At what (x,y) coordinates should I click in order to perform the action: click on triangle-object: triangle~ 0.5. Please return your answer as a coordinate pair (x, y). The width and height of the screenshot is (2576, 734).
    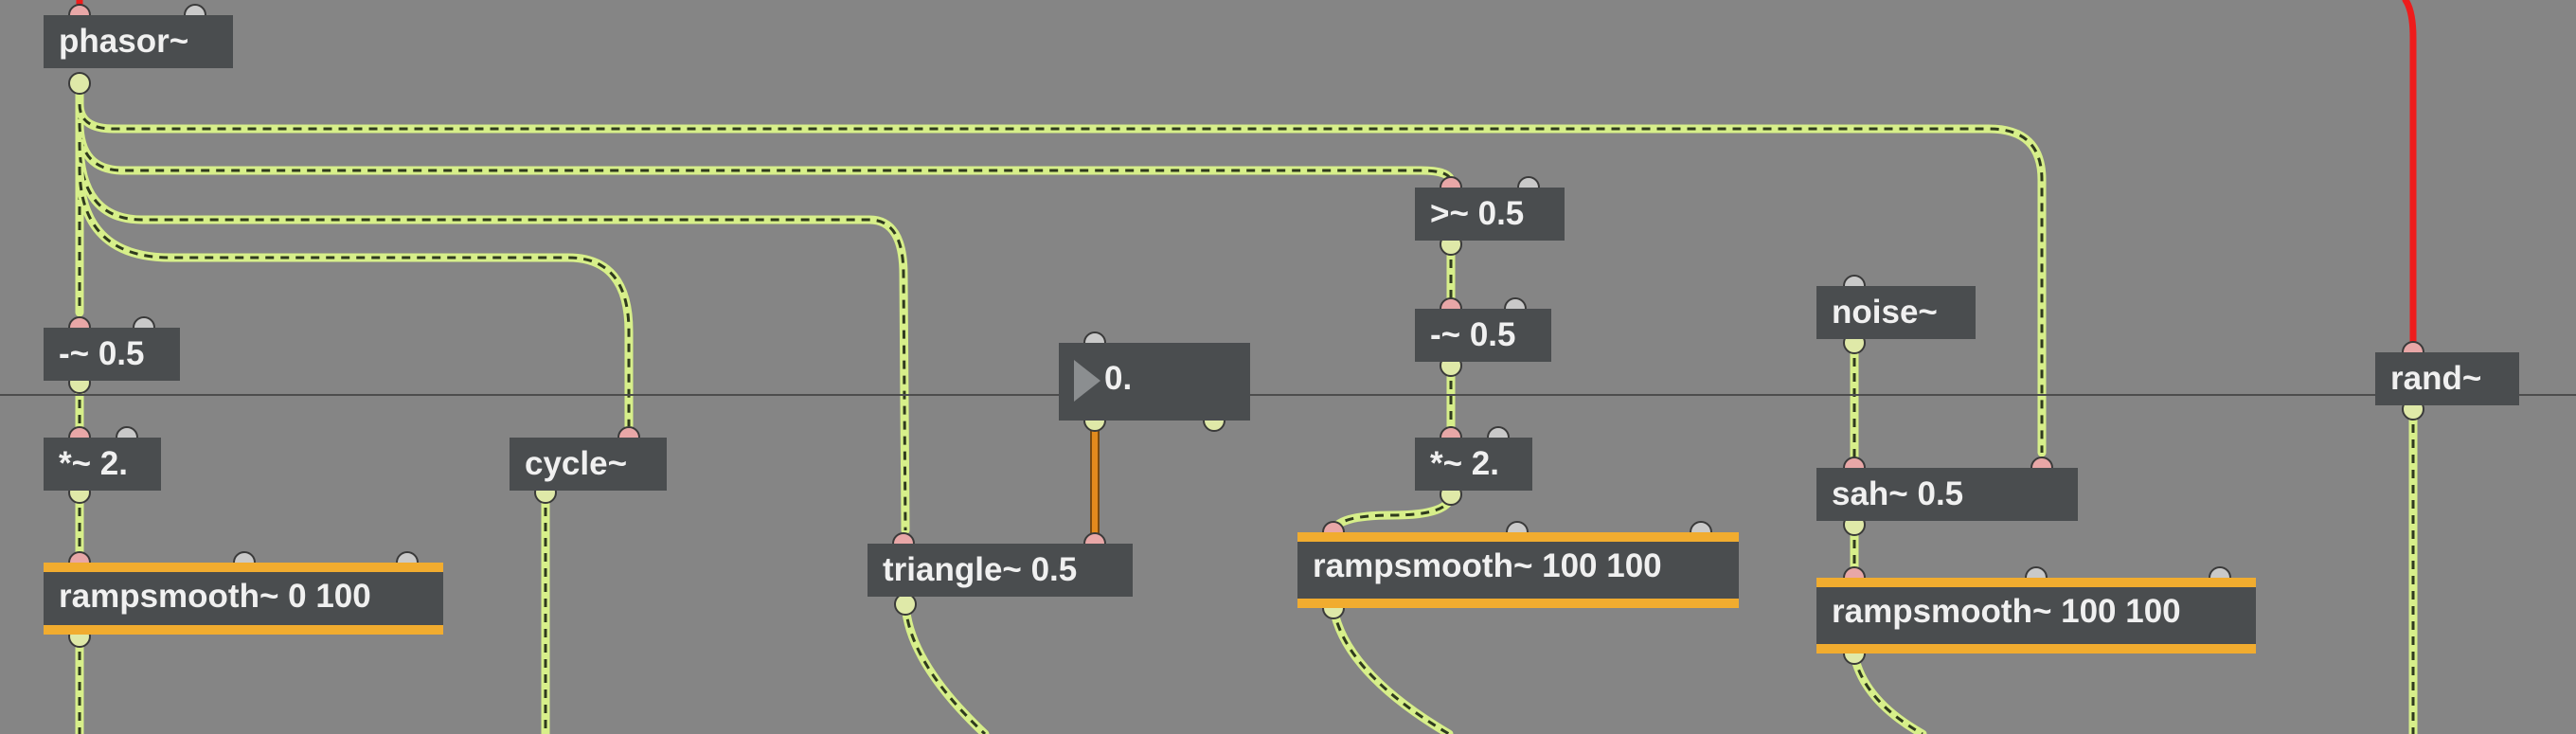
    Looking at the image, I should click on (1000, 570).